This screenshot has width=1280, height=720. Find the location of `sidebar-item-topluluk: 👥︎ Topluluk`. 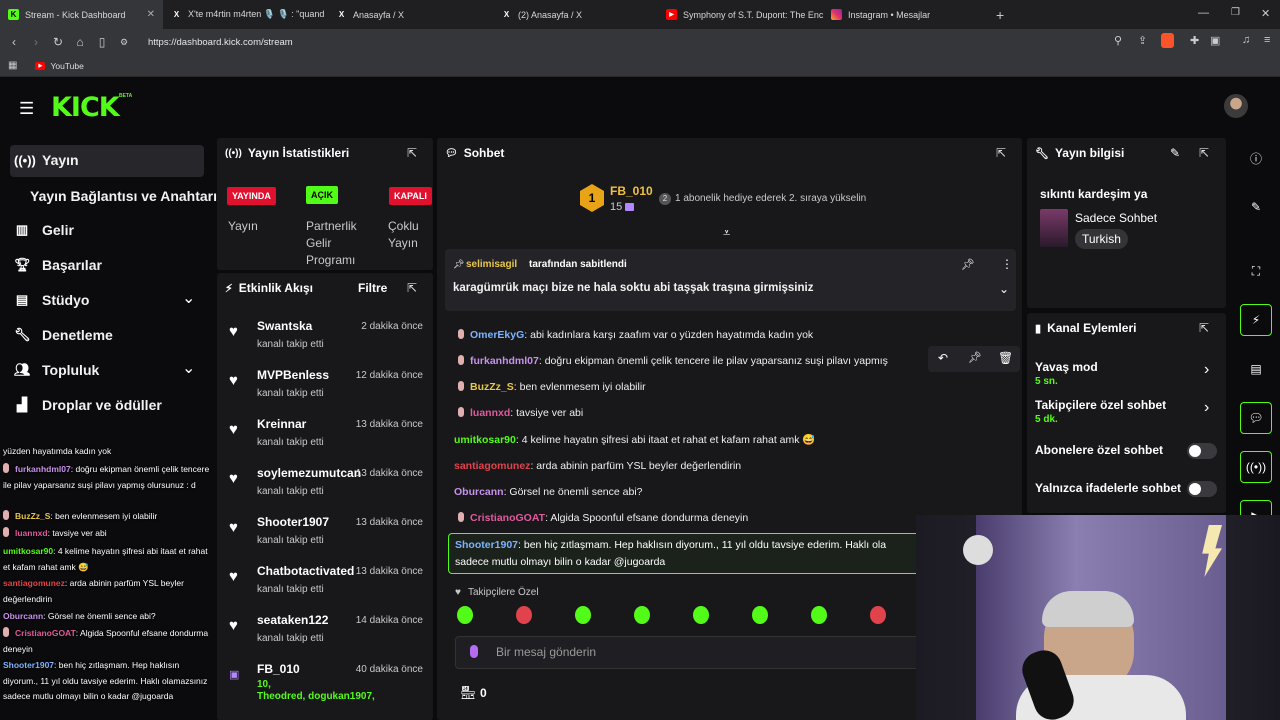

sidebar-item-topluluk: 👥︎ Topluluk is located at coordinates (56, 370).